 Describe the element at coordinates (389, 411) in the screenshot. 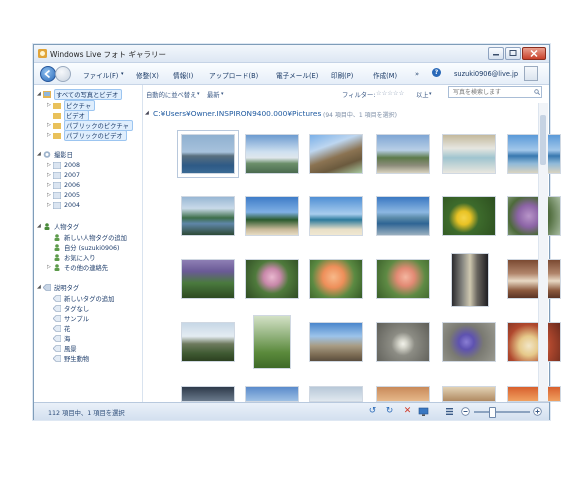

I see `rotate-right-icon: ↻` at that location.